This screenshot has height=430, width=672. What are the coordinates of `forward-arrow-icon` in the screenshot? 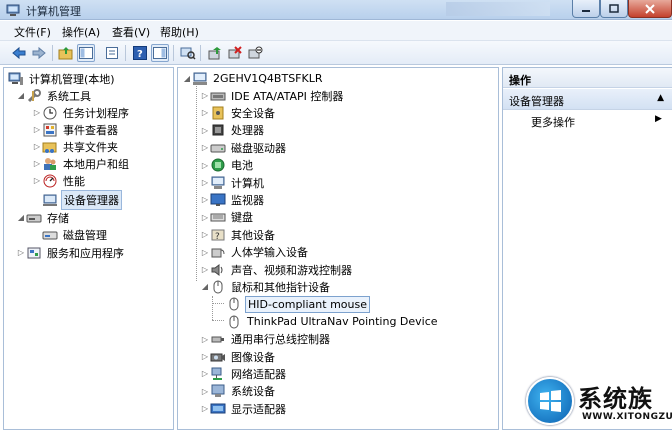 It's located at (39, 53).